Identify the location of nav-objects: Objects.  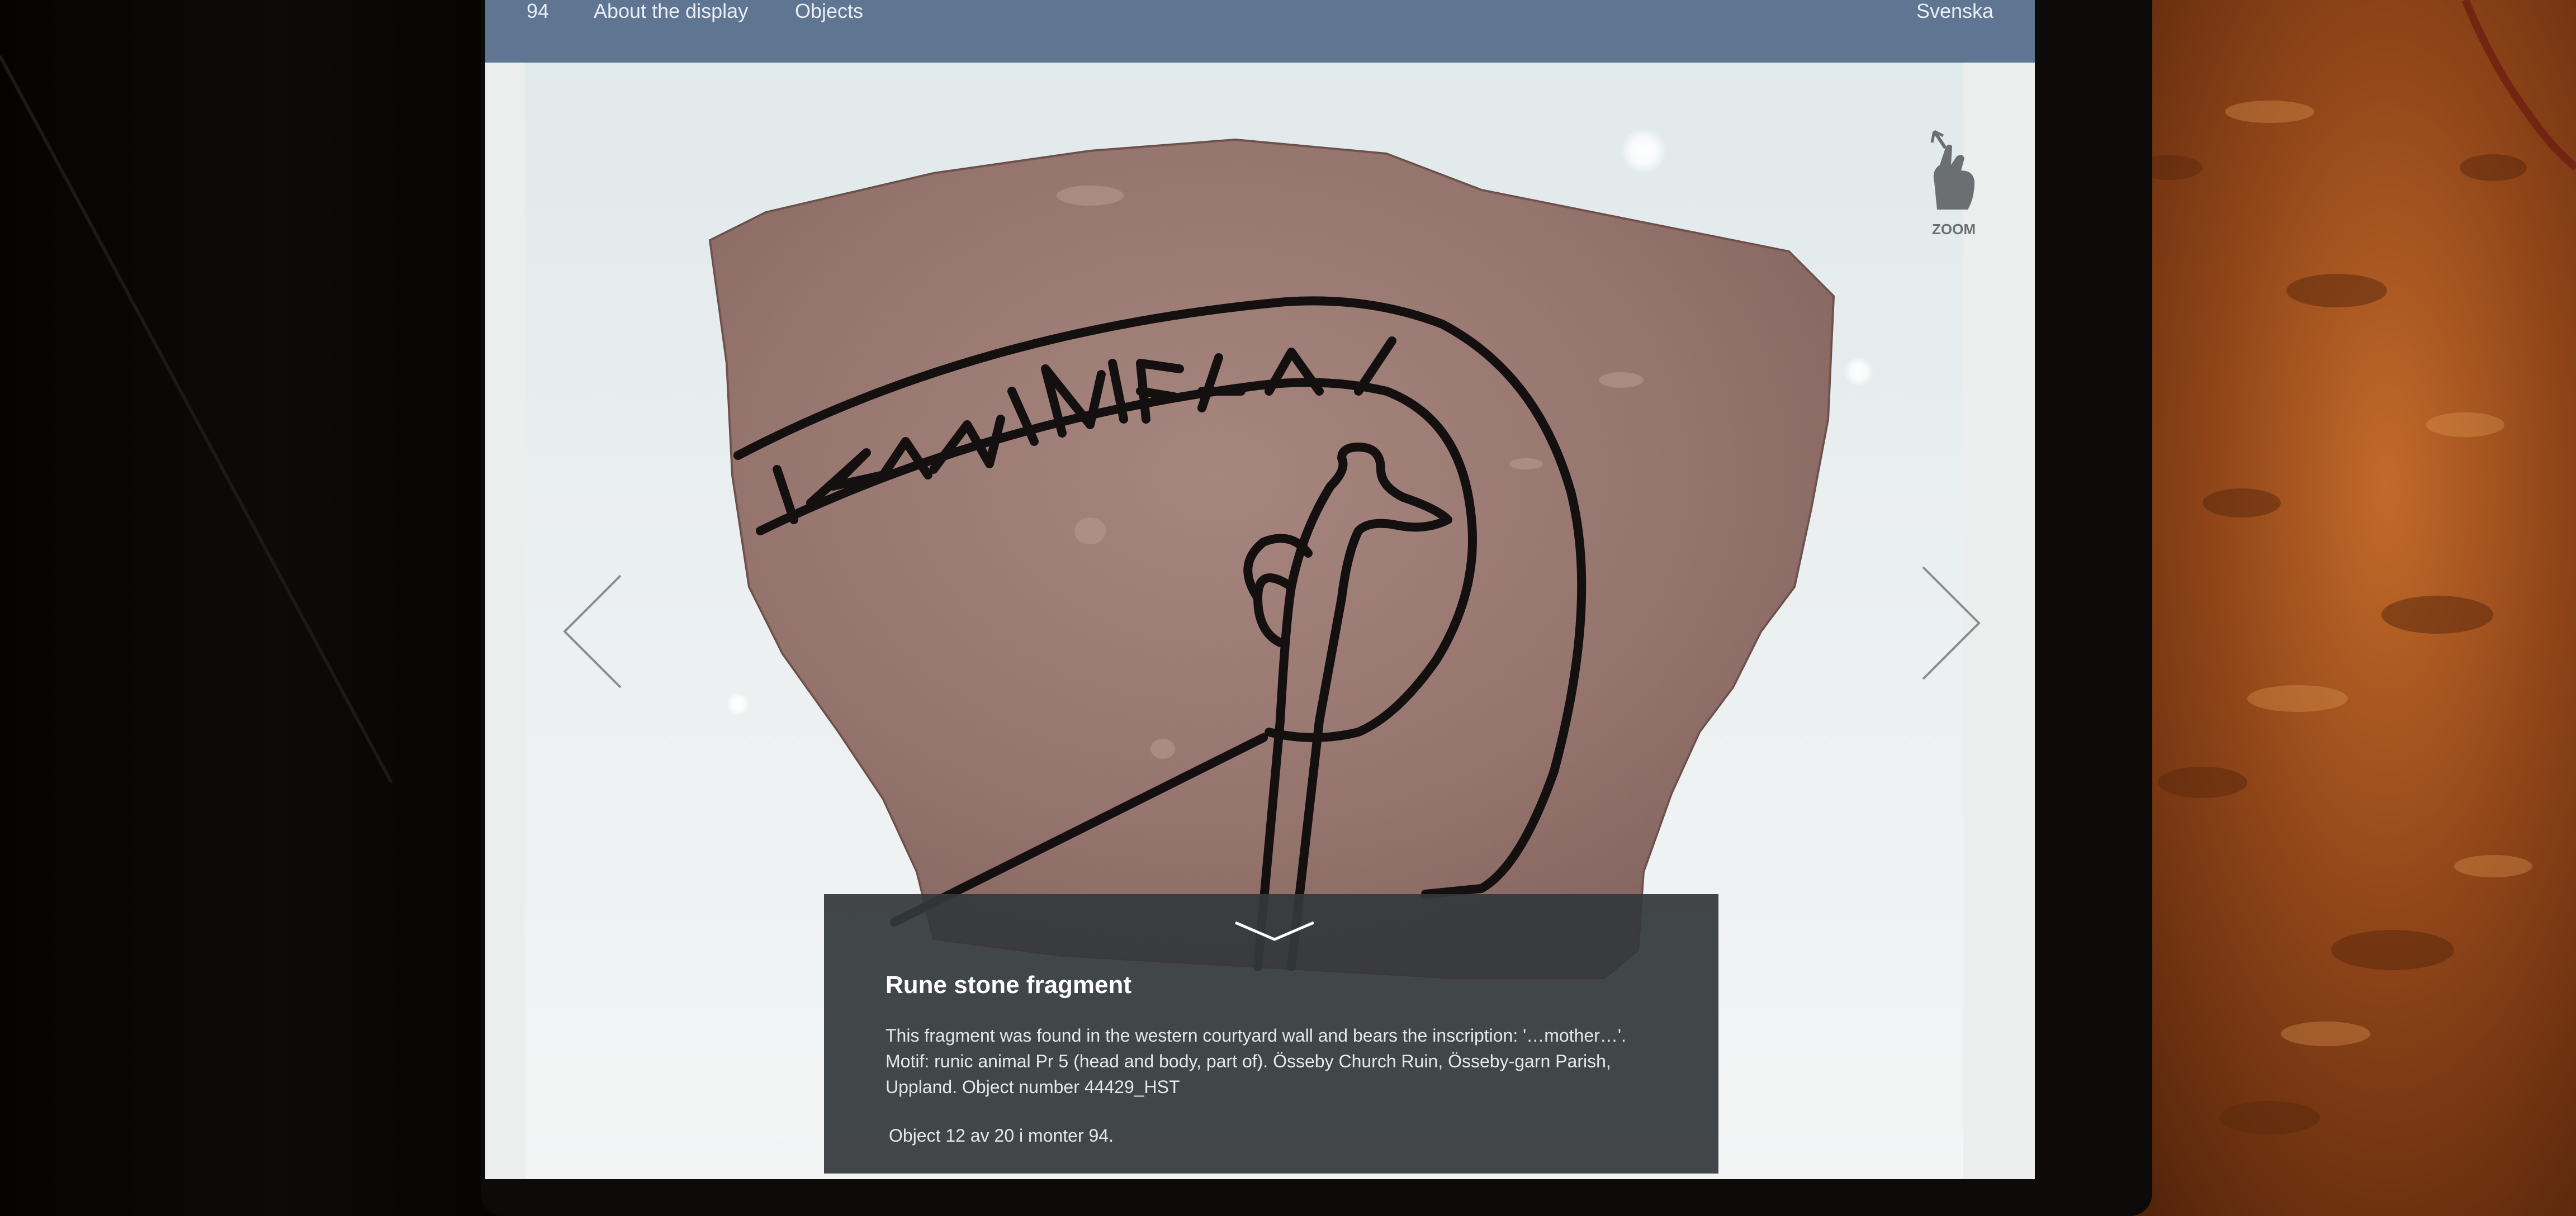
(829, 11).